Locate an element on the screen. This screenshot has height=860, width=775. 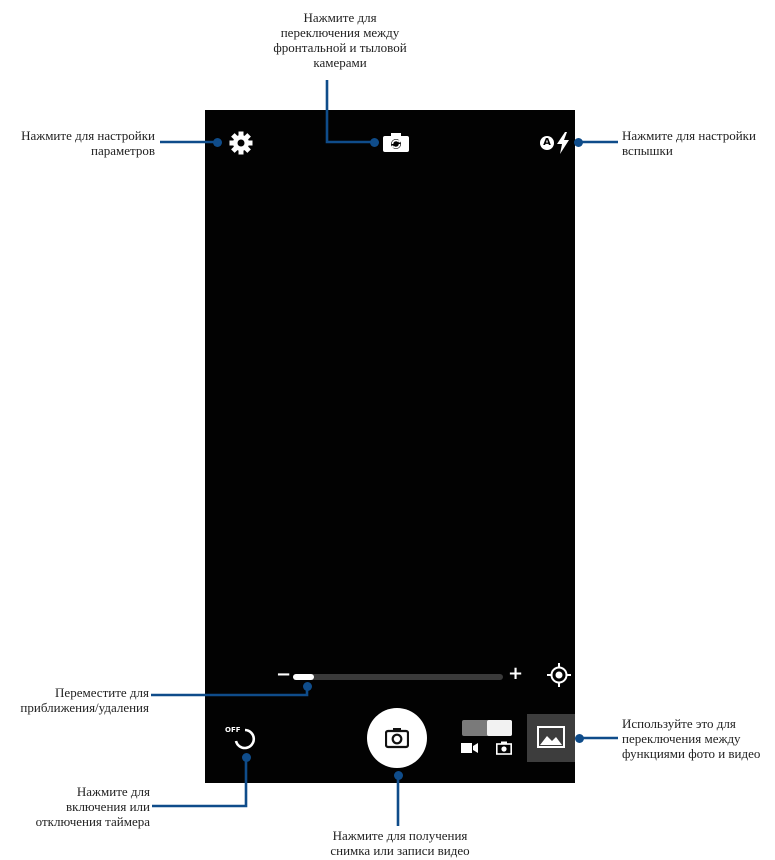
gear-icon is located at coordinates (241, 143).